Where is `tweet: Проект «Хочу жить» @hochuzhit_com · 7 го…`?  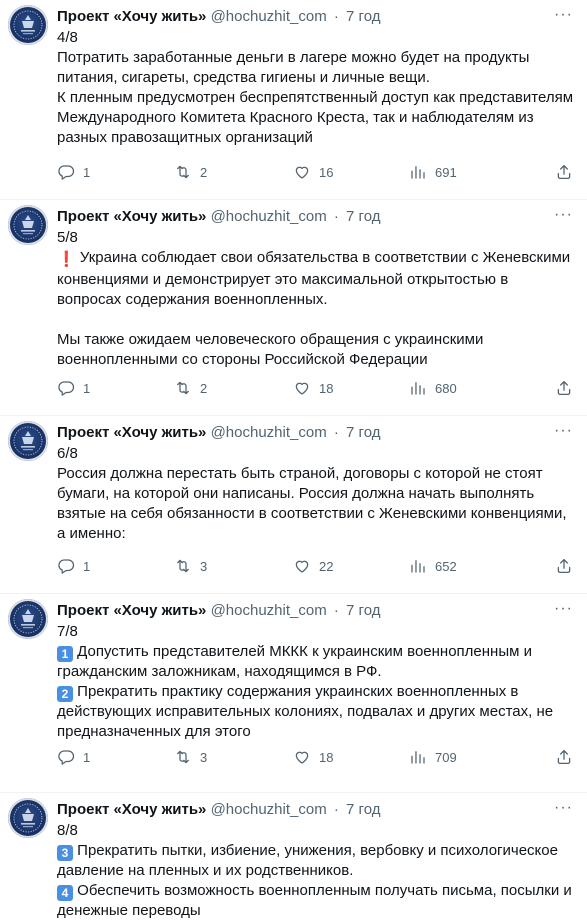 tweet: Проект «Хочу жить» @hochuzhit_com · 7 го… is located at coordinates (293, 858).